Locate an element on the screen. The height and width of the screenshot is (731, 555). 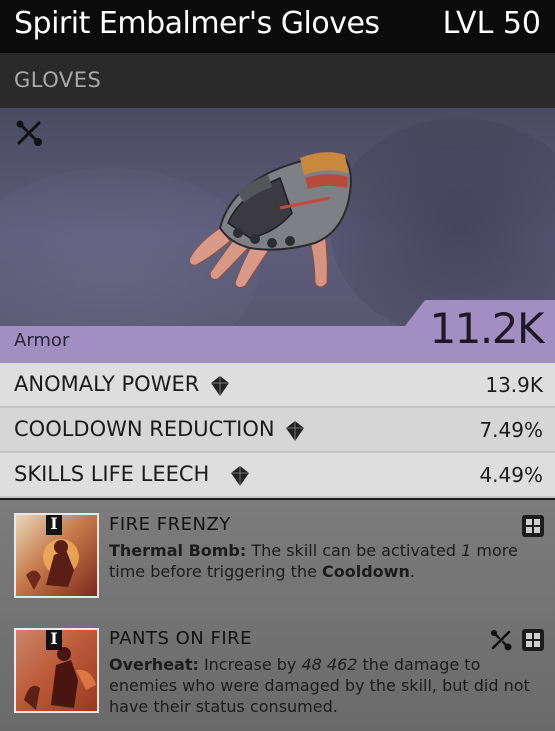
mod-skill-name: Thermal Bomb: is located at coordinates (178, 550).